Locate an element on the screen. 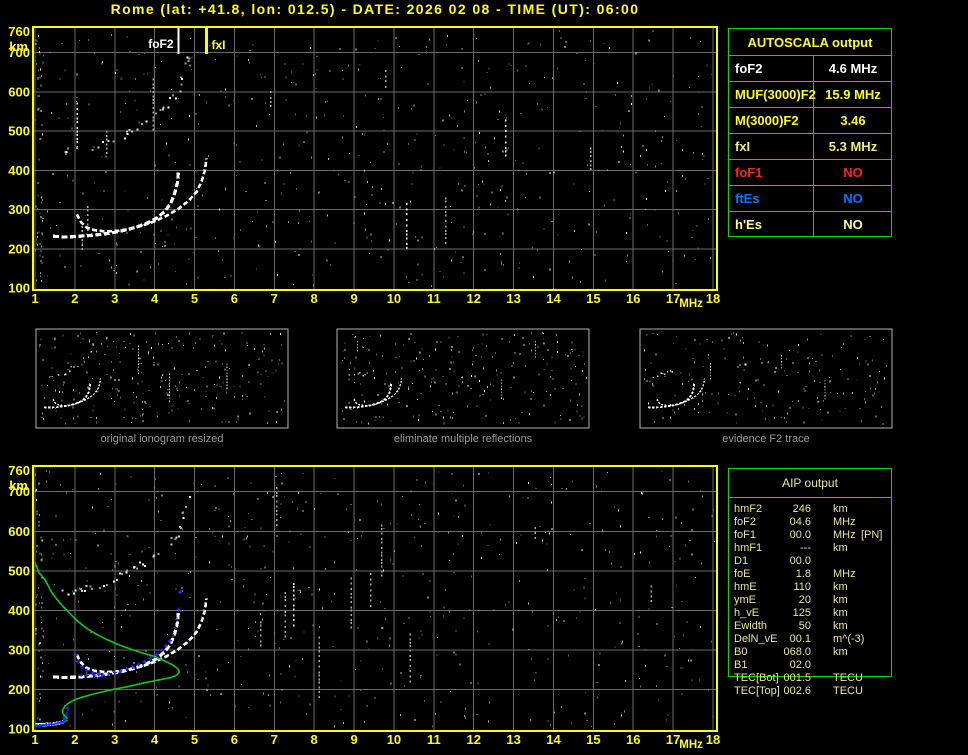 The height and width of the screenshot is (755, 968). param-value: 246 is located at coordinates (801, 509).